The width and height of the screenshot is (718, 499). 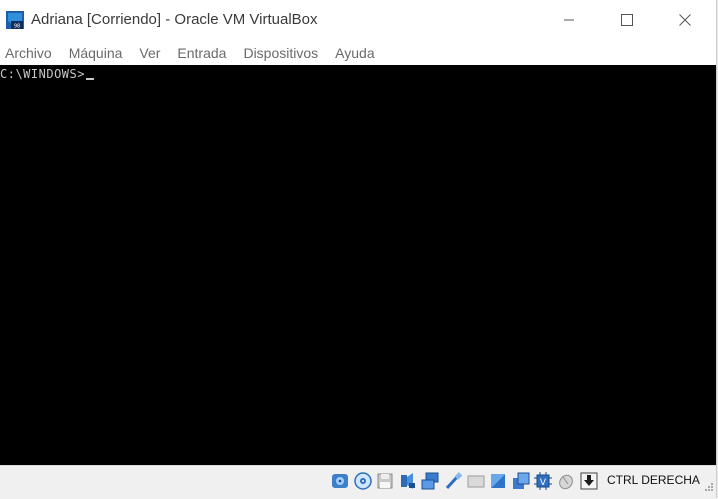 What do you see at coordinates (340, 481) in the screenshot?
I see `hard-disk-icon` at bounding box center [340, 481].